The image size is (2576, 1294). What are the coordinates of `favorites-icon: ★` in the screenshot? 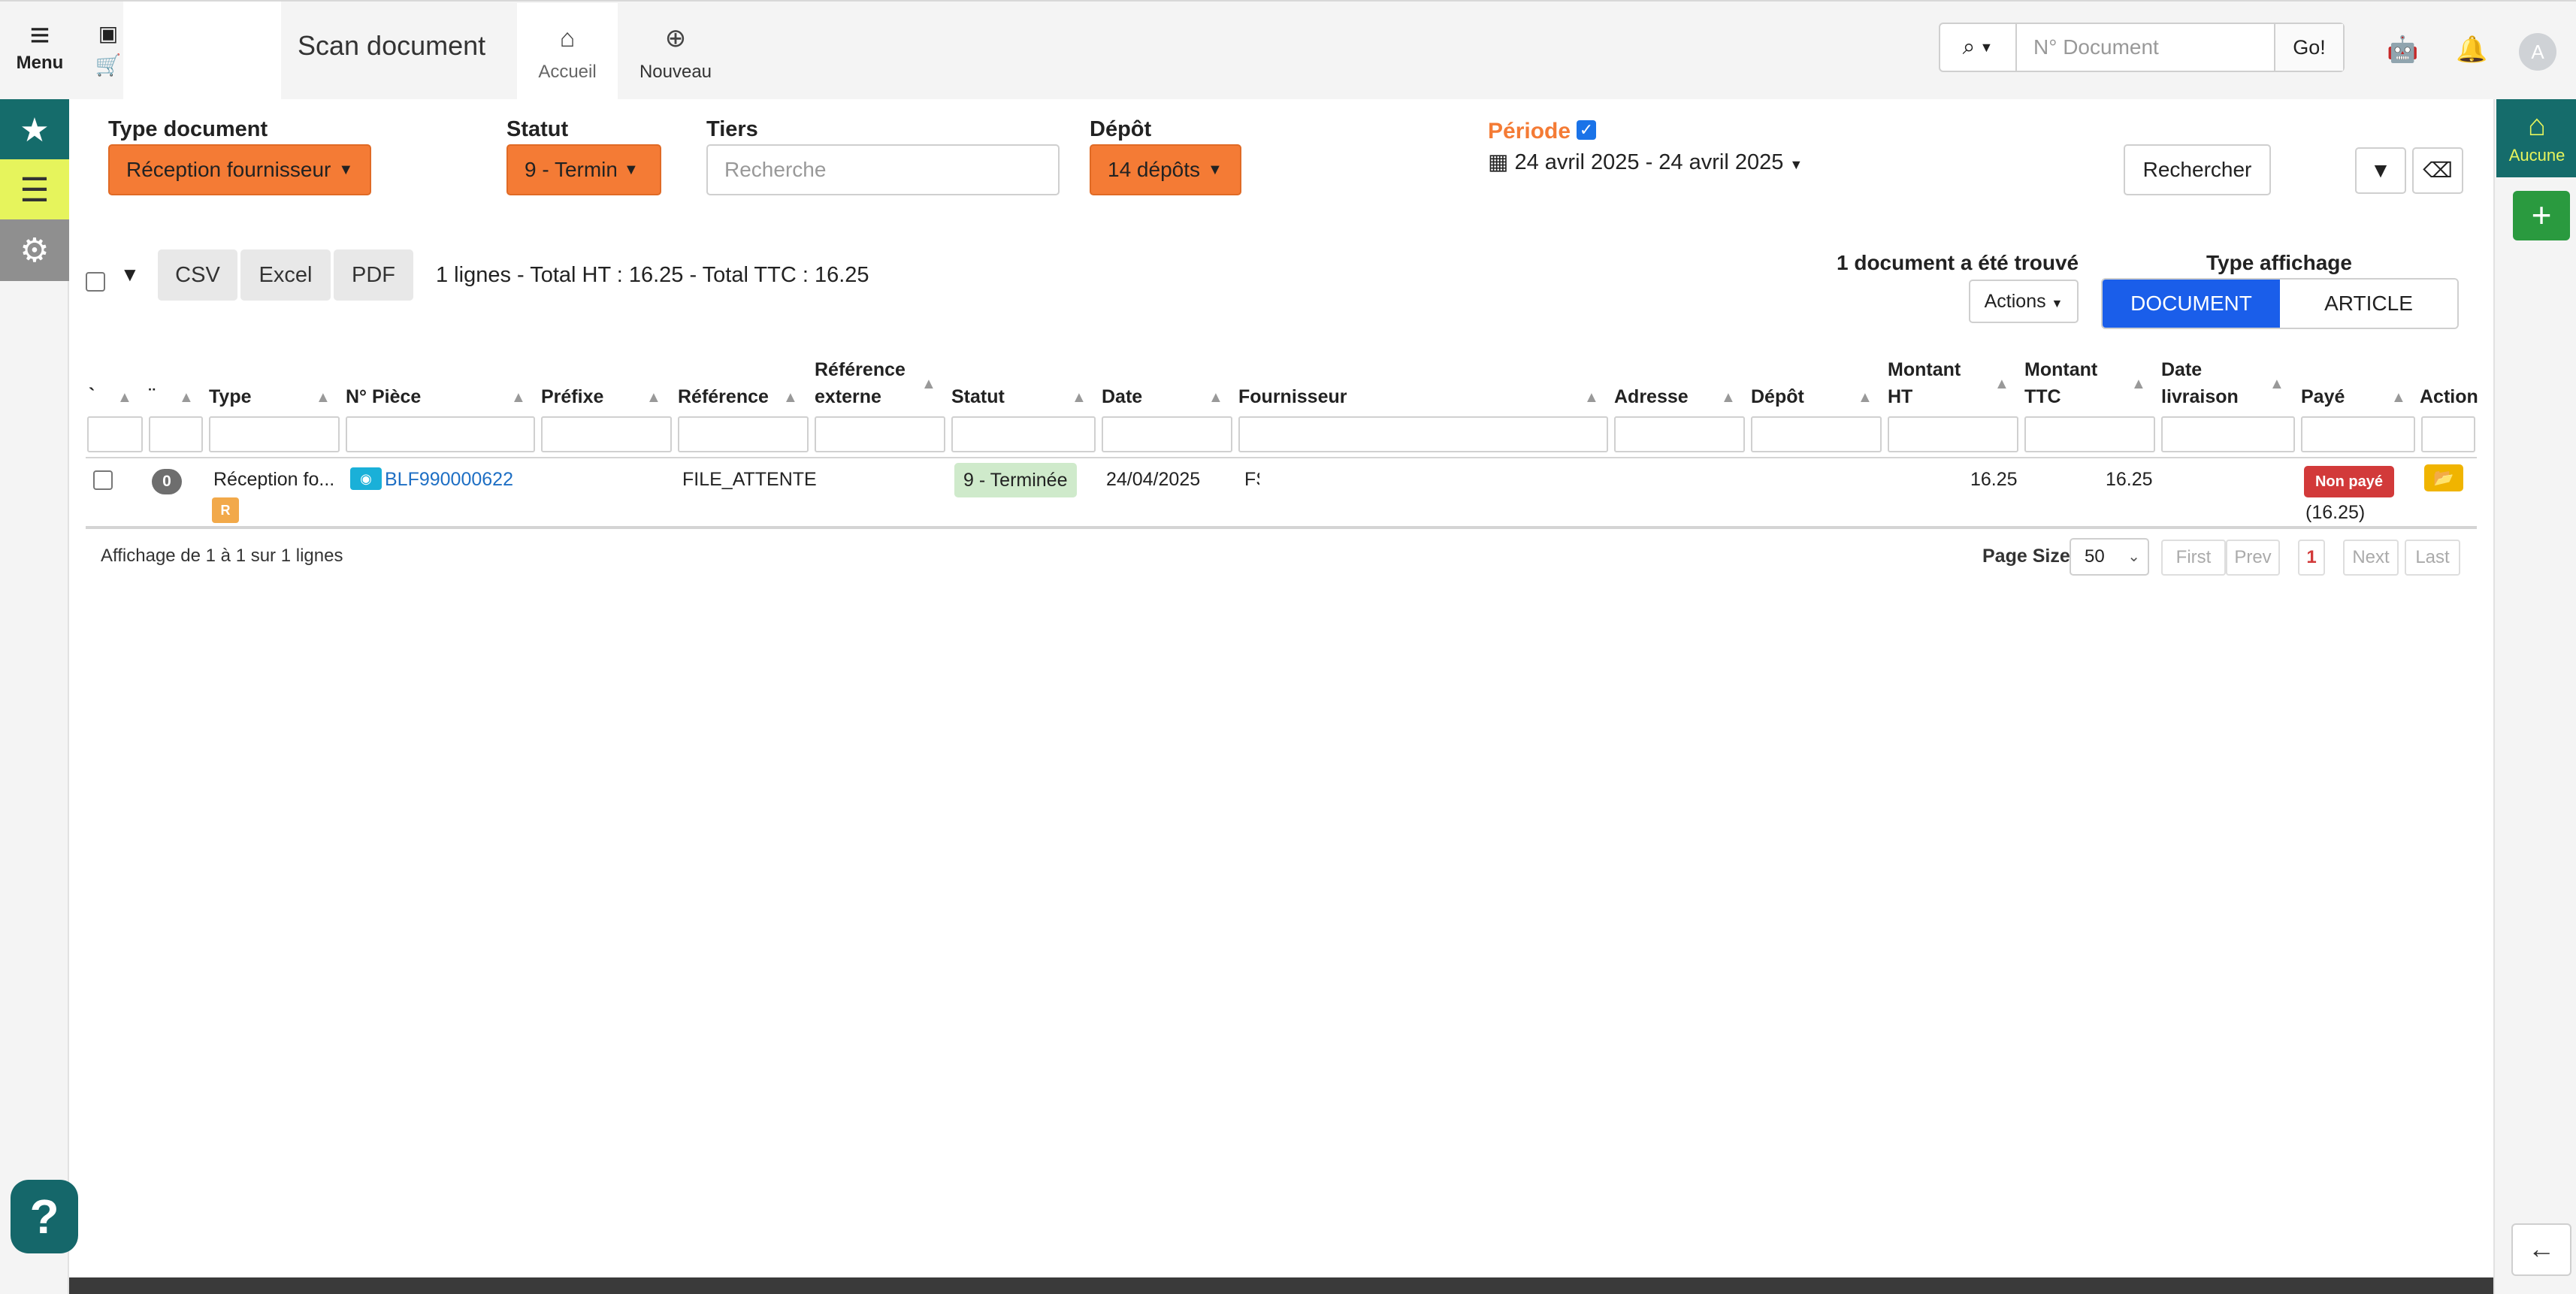 It's located at (34, 130).